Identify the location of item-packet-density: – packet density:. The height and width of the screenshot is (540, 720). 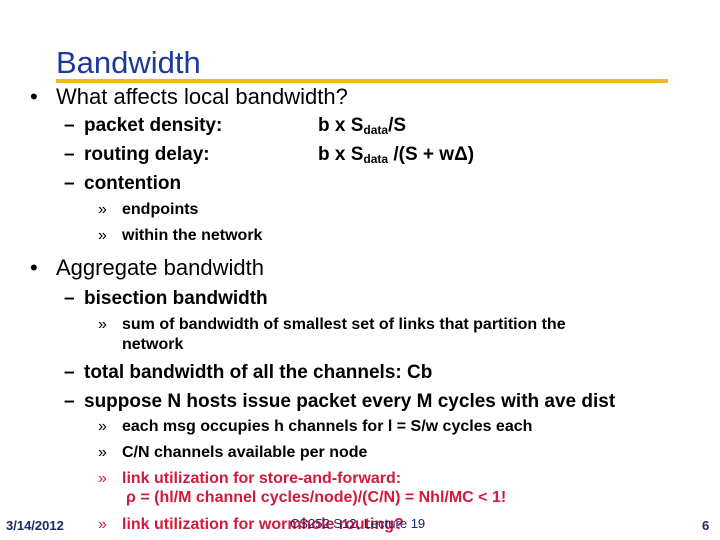
(143, 126).